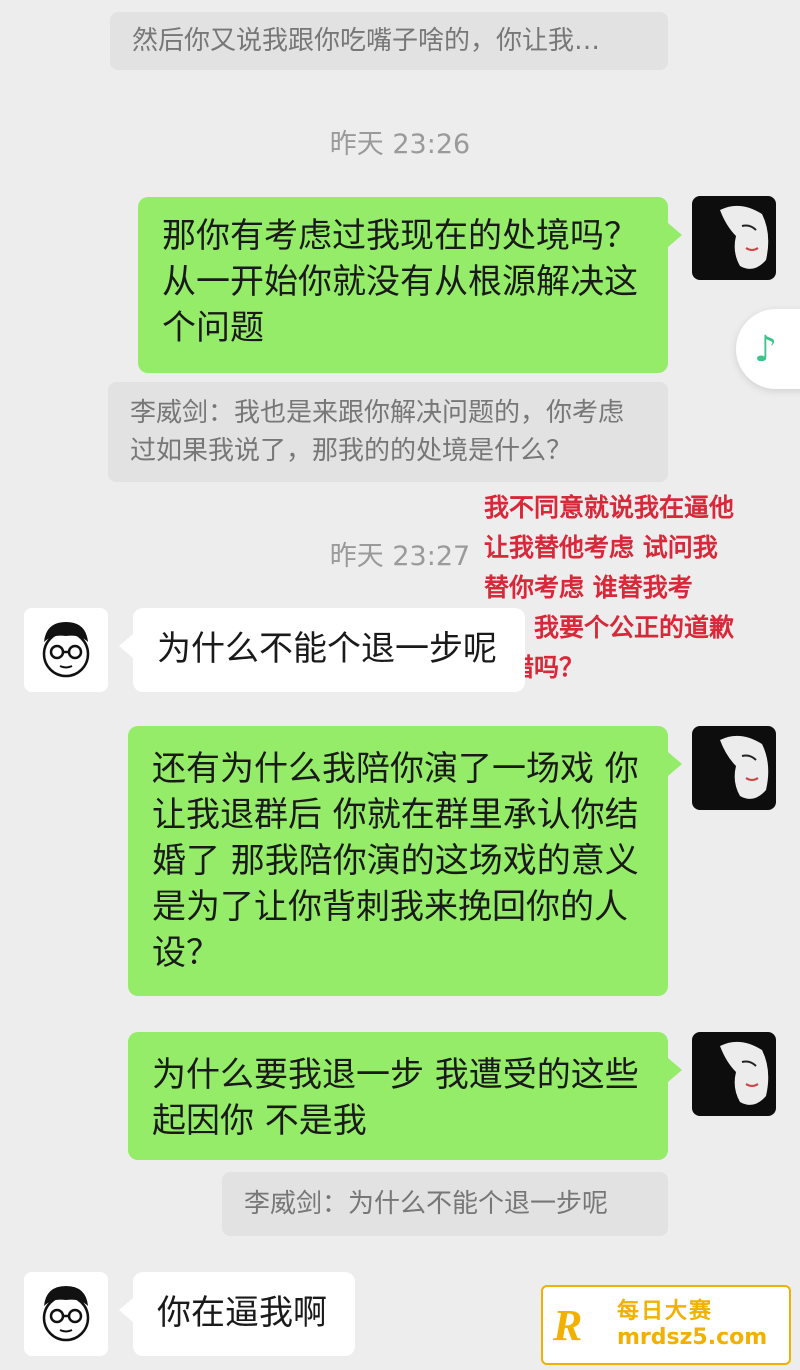 This screenshot has height=1370, width=800. Describe the element at coordinates (692, 1337) in the screenshot. I see `watermark-url: mrdsz5.com` at that location.